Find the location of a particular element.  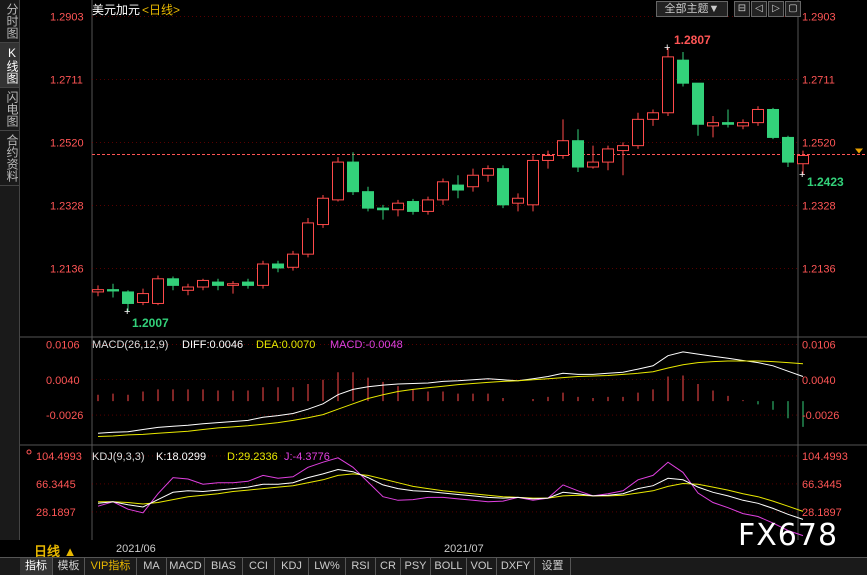

left-tab-strip: 分时图 K线图 闪电图 合约资料 is located at coordinates (10, 270).